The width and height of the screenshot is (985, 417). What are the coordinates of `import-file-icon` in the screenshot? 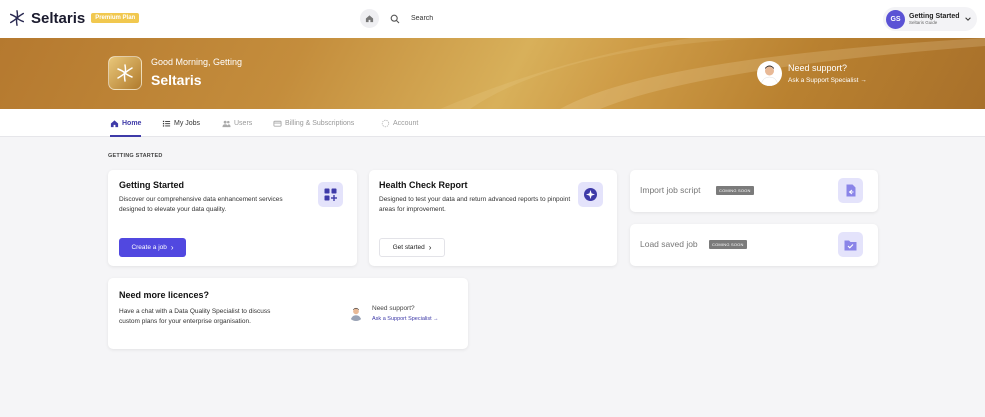 It's located at (850, 190).